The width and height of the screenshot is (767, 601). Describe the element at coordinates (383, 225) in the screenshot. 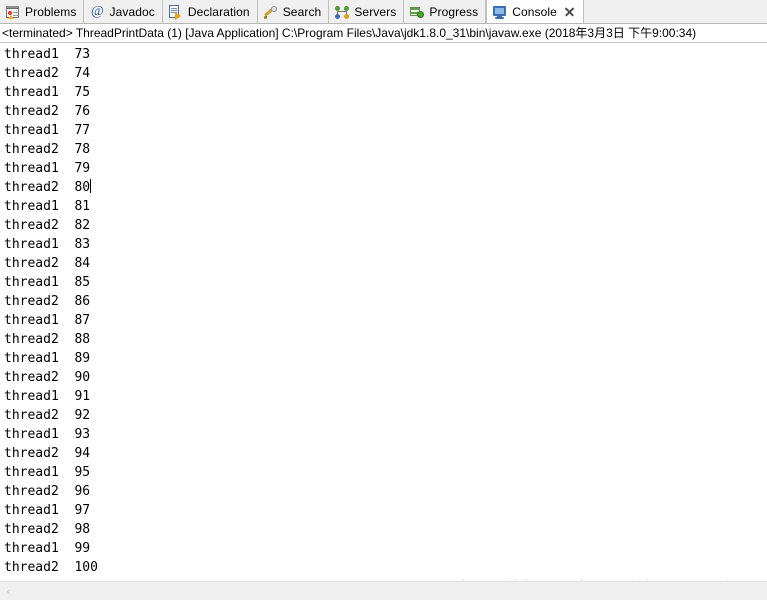

I see `console-line: thread2 82` at that location.